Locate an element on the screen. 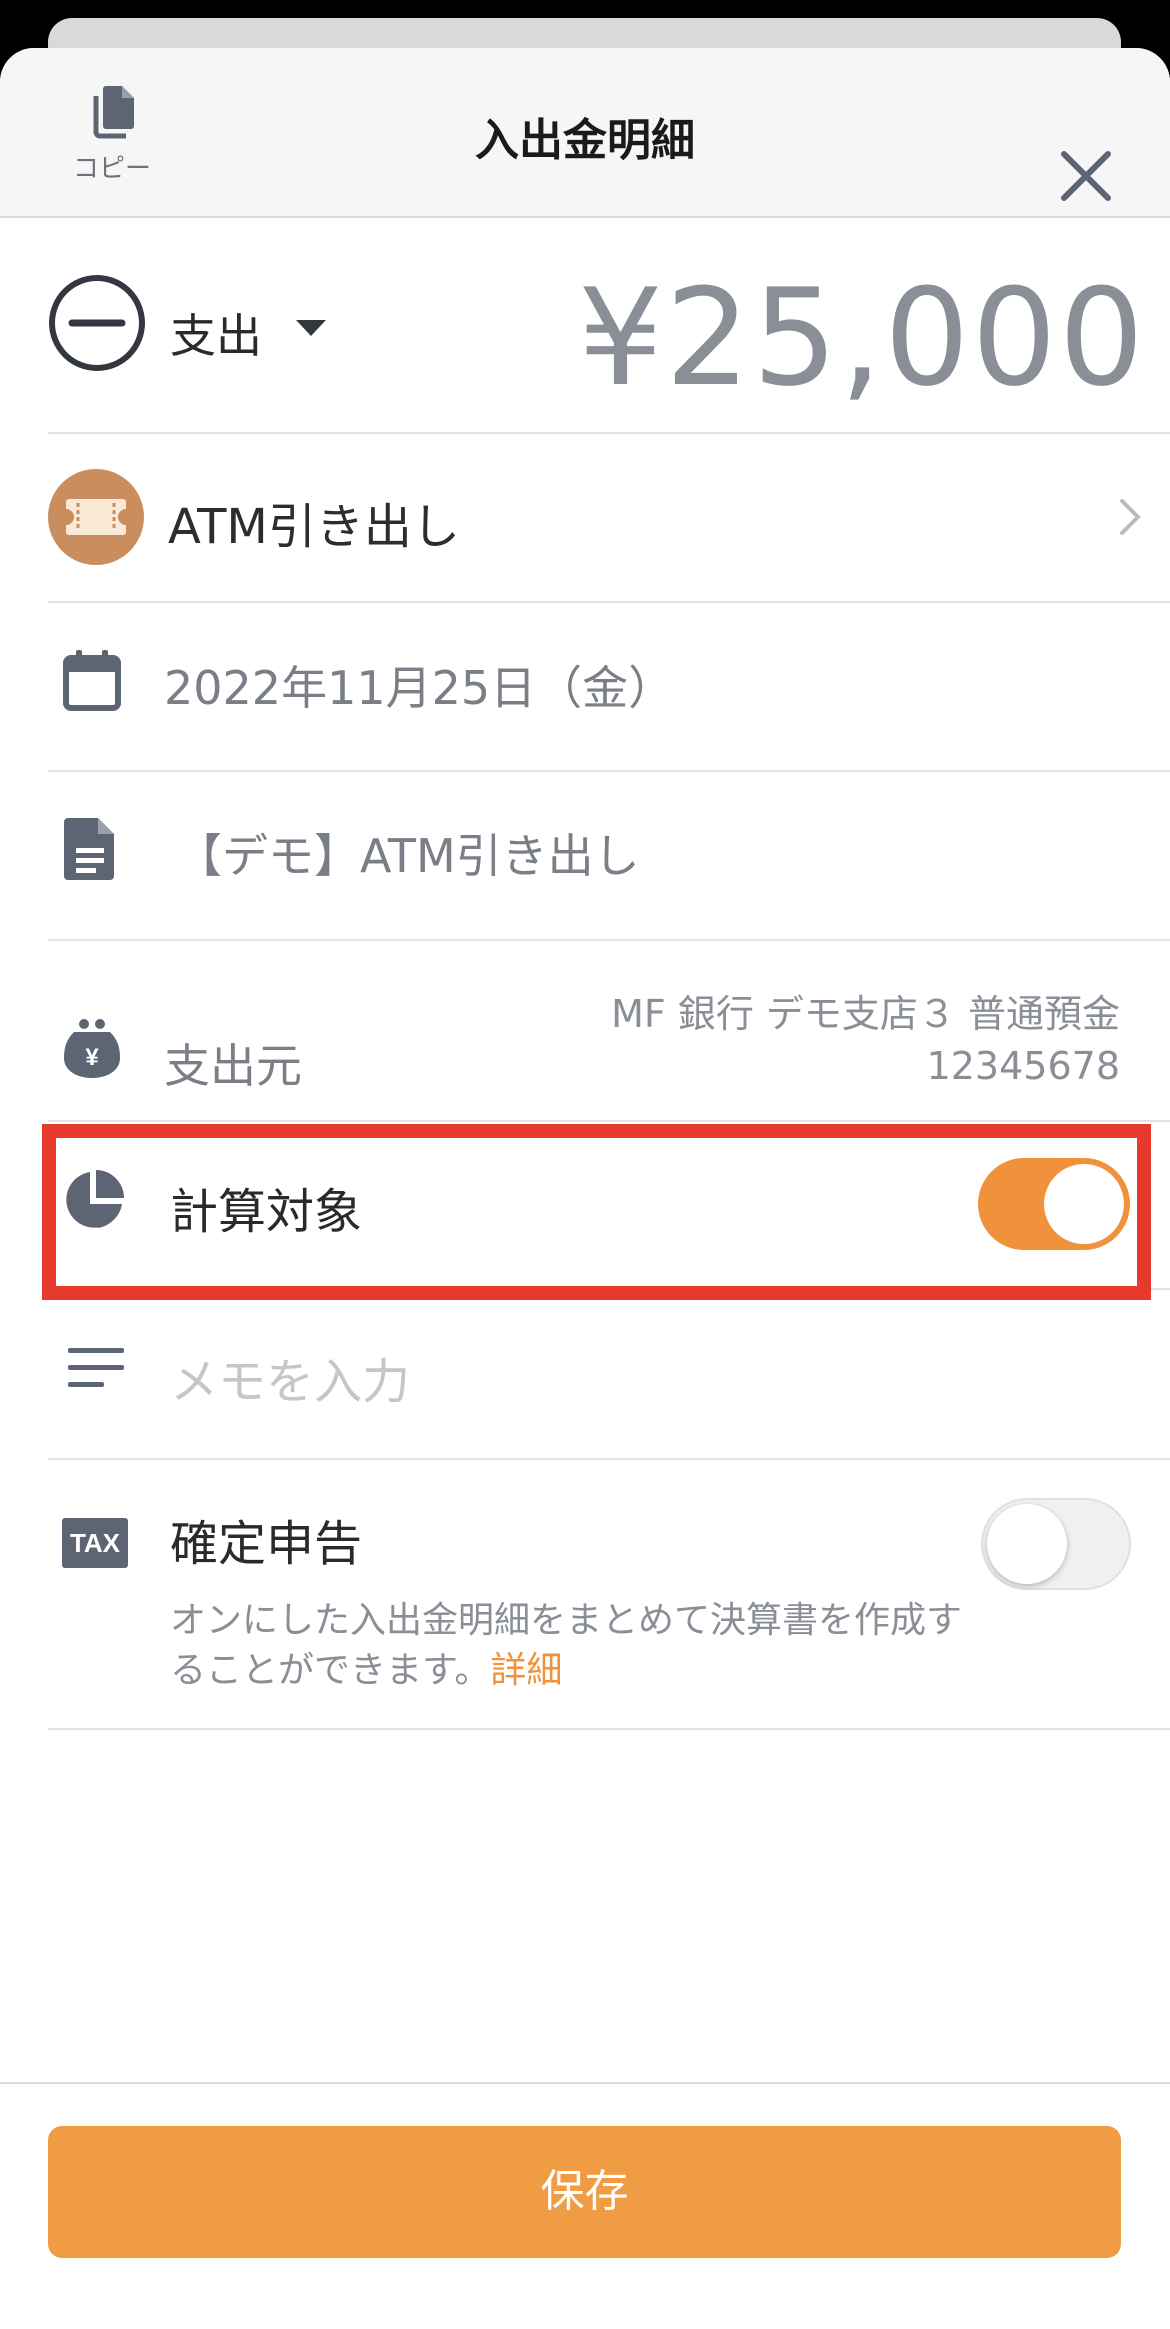 The width and height of the screenshot is (1170, 2329). wallet-yen-icon: ¥ is located at coordinates (92, 1048).